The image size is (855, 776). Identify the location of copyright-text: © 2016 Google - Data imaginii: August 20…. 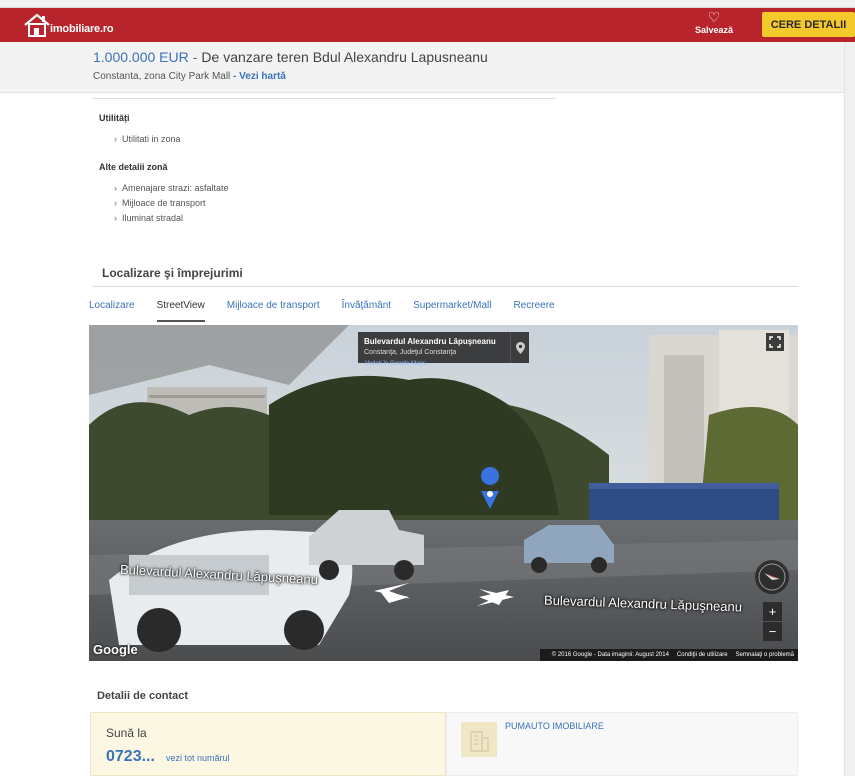
(610, 655).